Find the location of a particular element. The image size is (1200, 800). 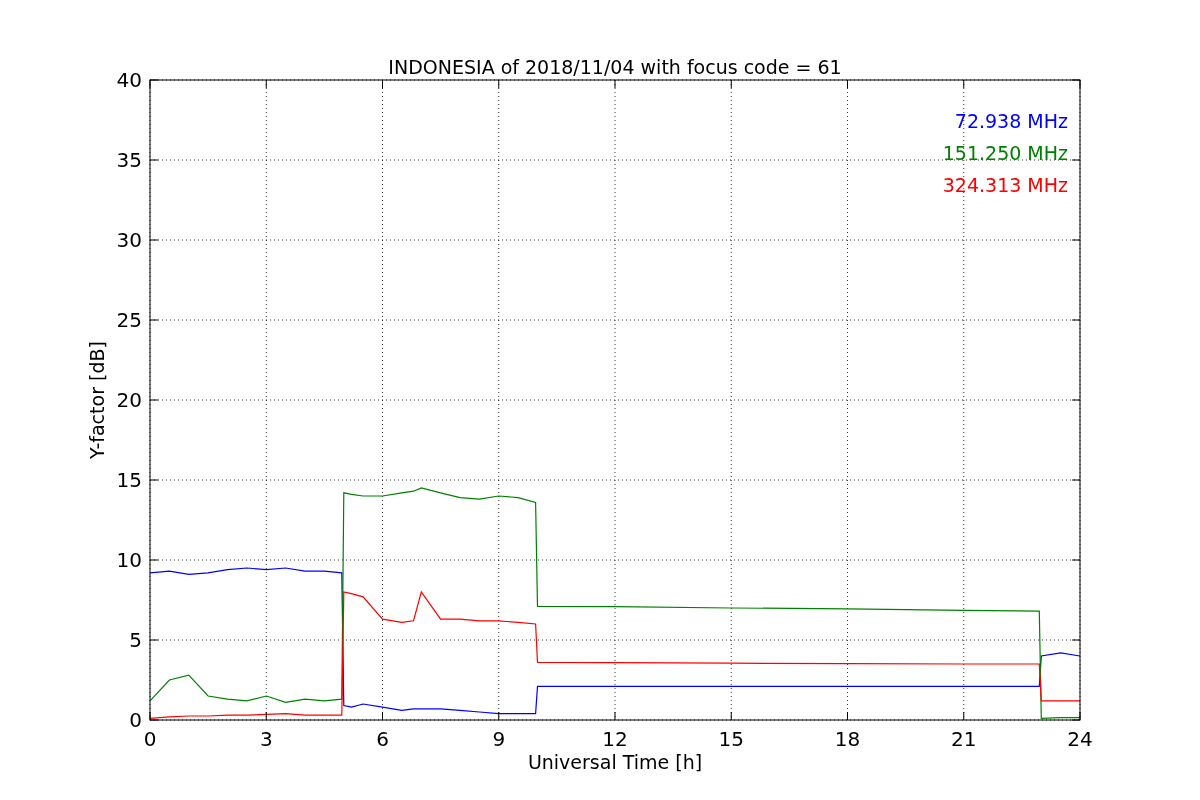

tick-label: 20 is located at coordinates (129, 400).